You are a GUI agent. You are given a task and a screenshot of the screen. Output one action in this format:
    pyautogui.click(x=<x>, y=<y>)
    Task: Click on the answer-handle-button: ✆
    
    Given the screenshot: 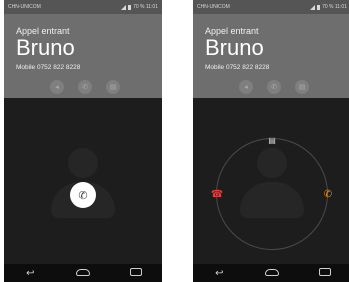 What is the action you would take?
    pyautogui.click(x=83, y=195)
    